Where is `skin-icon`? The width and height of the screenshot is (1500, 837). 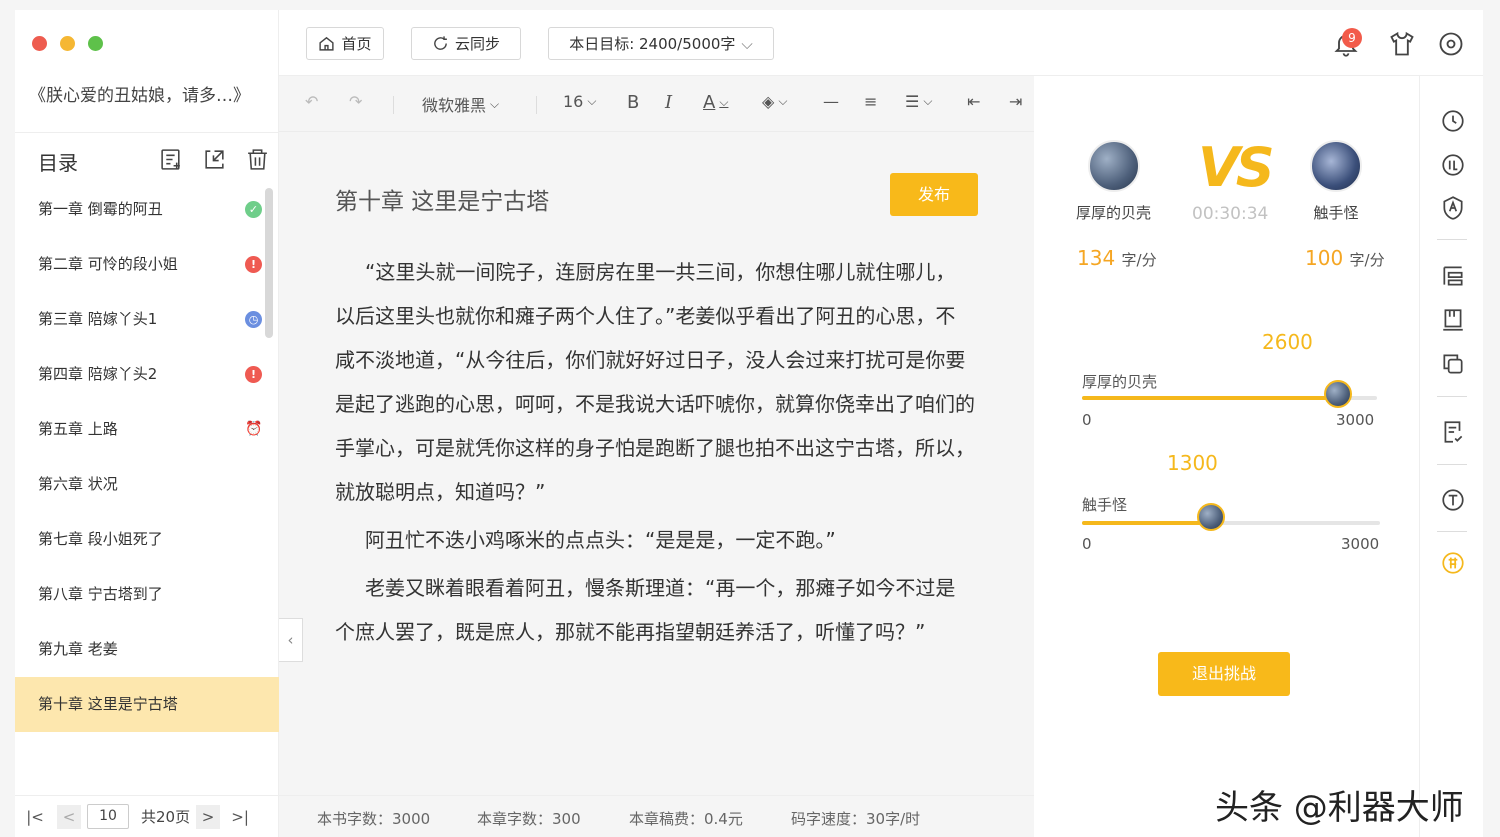 skin-icon is located at coordinates (1402, 44).